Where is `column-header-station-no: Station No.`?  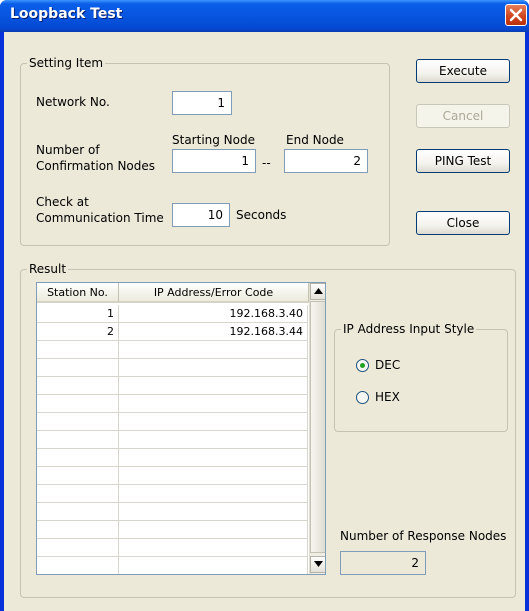
column-header-station-no: Station No. is located at coordinates (78, 293).